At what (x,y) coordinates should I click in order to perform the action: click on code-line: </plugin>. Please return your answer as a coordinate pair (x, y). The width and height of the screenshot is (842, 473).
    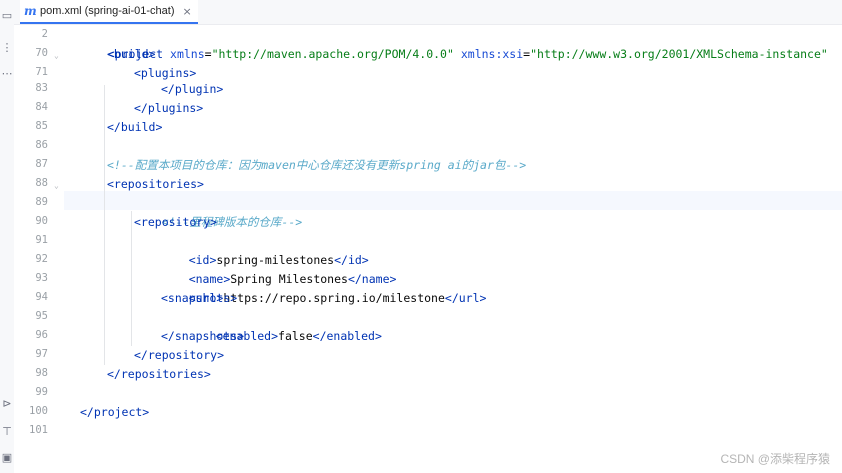
    Looking at the image, I should click on (192, 89).